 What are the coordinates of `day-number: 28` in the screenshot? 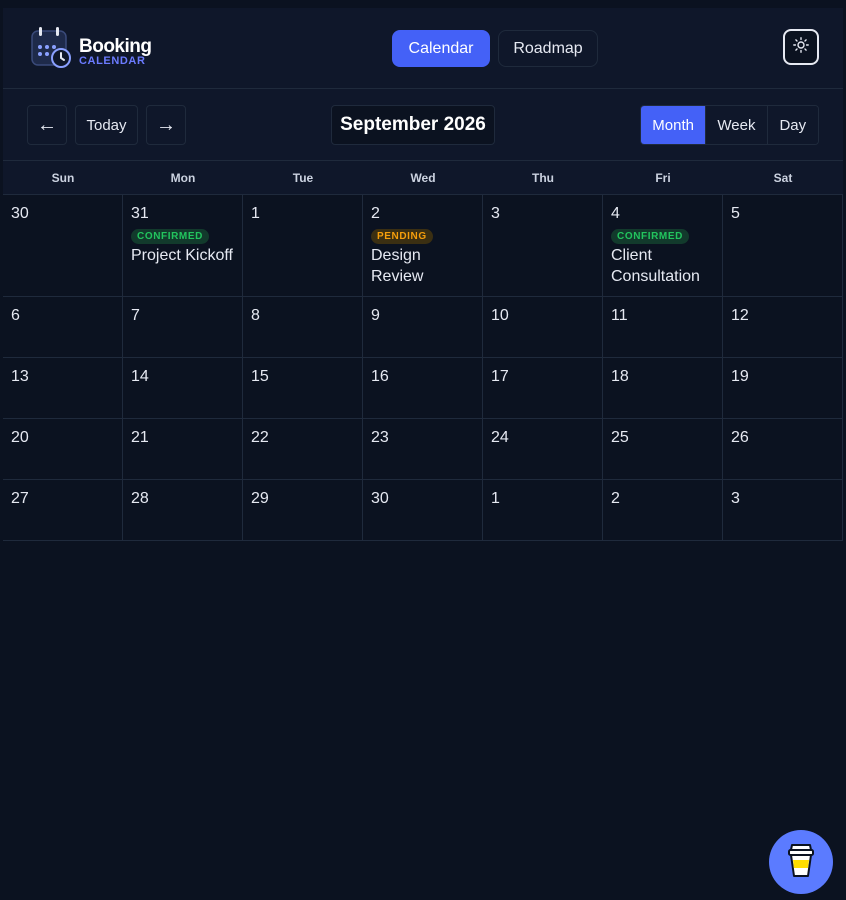 It's located at (140, 498).